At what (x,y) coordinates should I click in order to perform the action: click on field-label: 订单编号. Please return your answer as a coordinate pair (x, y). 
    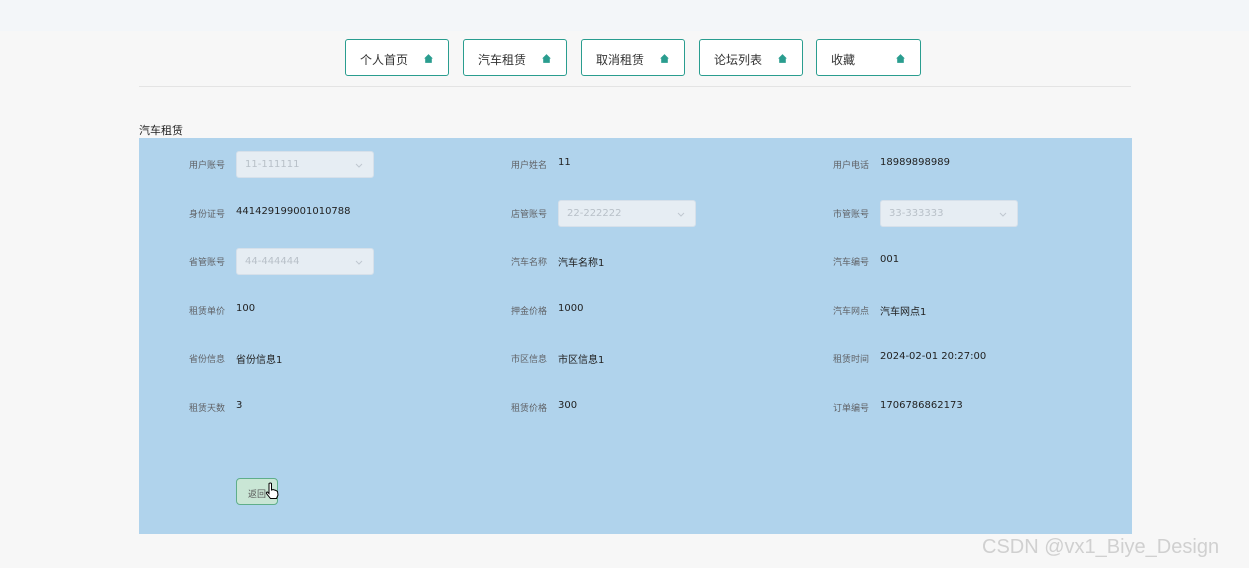
    Looking at the image, I should click on (851, 409).